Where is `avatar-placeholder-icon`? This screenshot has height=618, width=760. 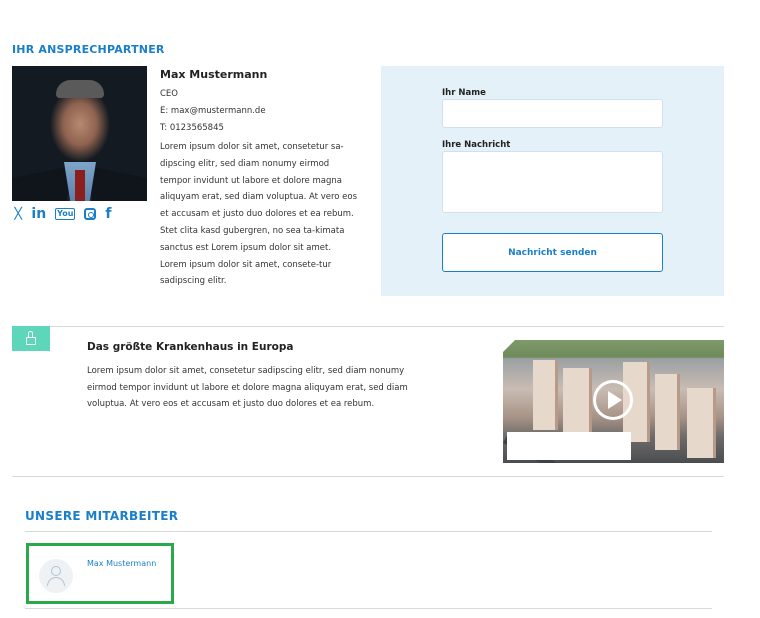
avatar-placeholder-icon is located at coordinates (56, 576).